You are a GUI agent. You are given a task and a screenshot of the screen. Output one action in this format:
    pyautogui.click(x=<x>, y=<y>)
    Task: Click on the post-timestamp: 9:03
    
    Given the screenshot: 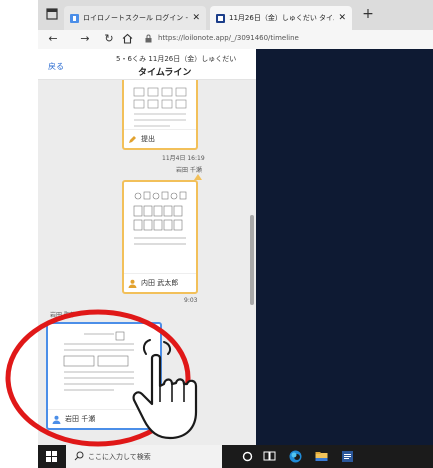 What is the action you would take?
    pyautogui.click(x=191, y=300)
    